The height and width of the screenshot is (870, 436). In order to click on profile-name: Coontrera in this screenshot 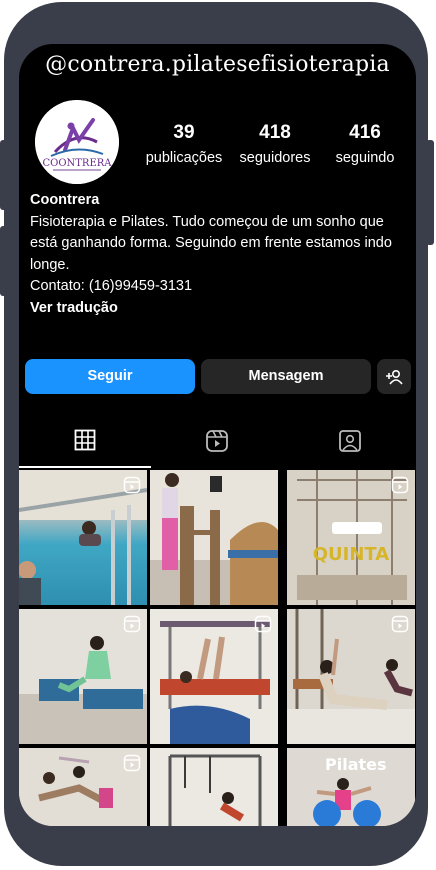, I will do `click(65, 200)`.